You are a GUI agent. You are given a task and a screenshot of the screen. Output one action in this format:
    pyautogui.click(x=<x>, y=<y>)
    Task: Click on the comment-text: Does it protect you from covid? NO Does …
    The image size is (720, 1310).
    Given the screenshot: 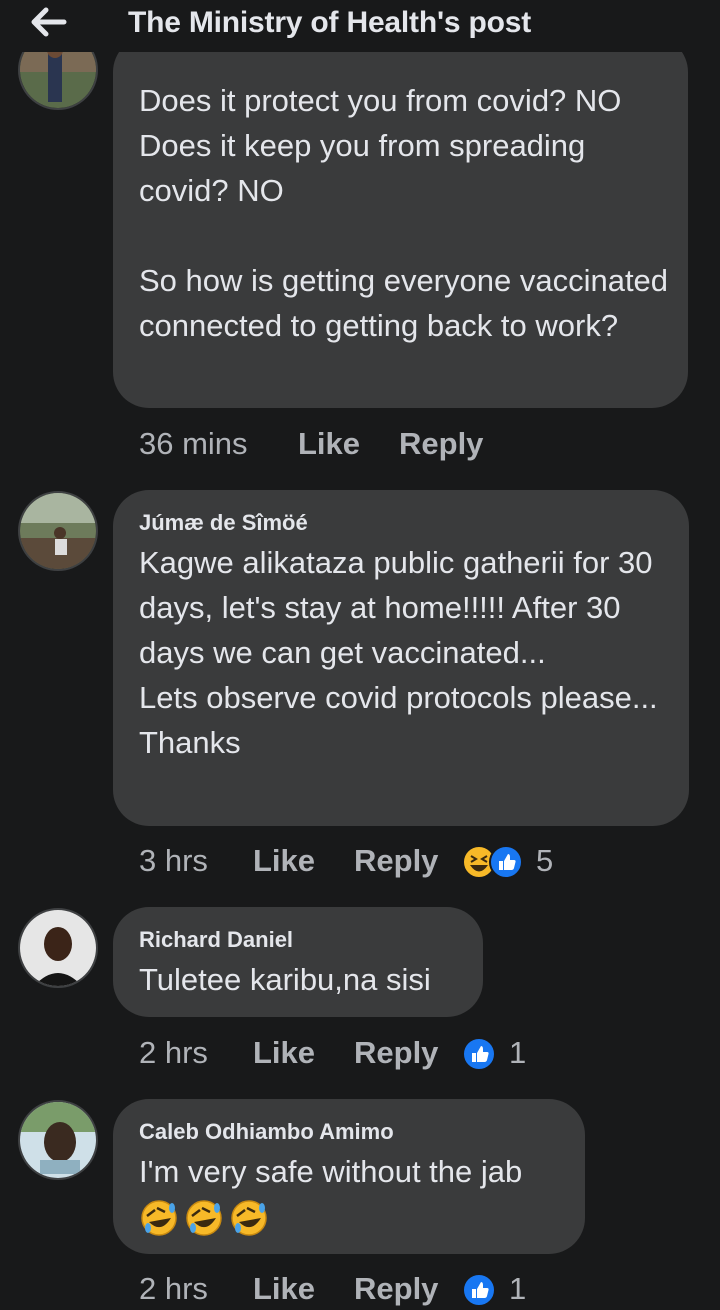 What is the action you would take?
    pyautogui.click(x=404, y=213)
    